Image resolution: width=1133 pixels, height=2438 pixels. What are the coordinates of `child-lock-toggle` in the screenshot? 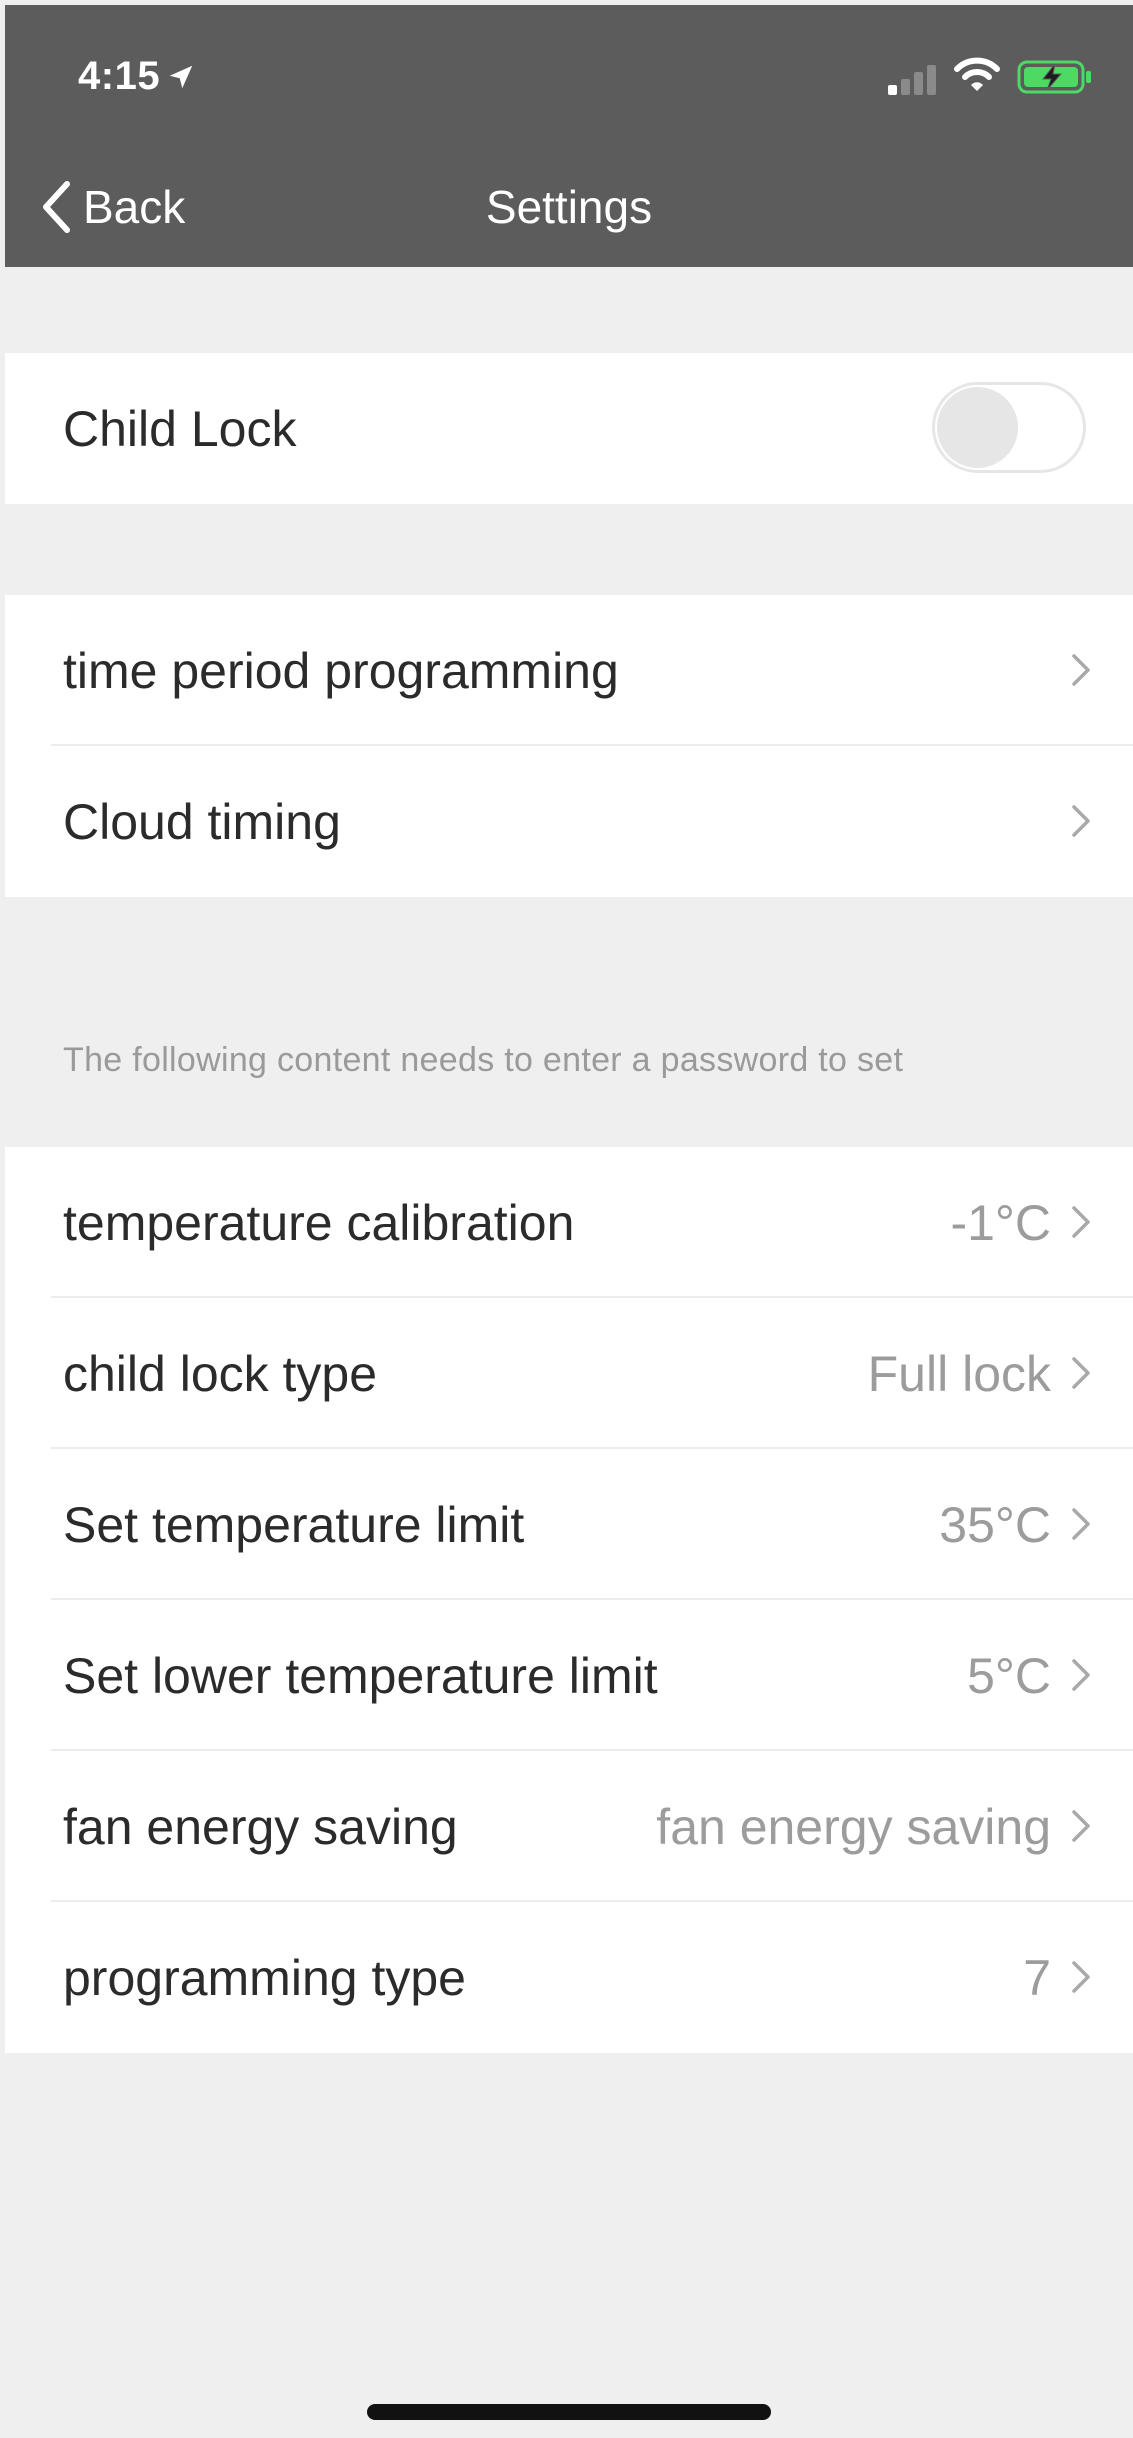 It's located at (1009, 427).